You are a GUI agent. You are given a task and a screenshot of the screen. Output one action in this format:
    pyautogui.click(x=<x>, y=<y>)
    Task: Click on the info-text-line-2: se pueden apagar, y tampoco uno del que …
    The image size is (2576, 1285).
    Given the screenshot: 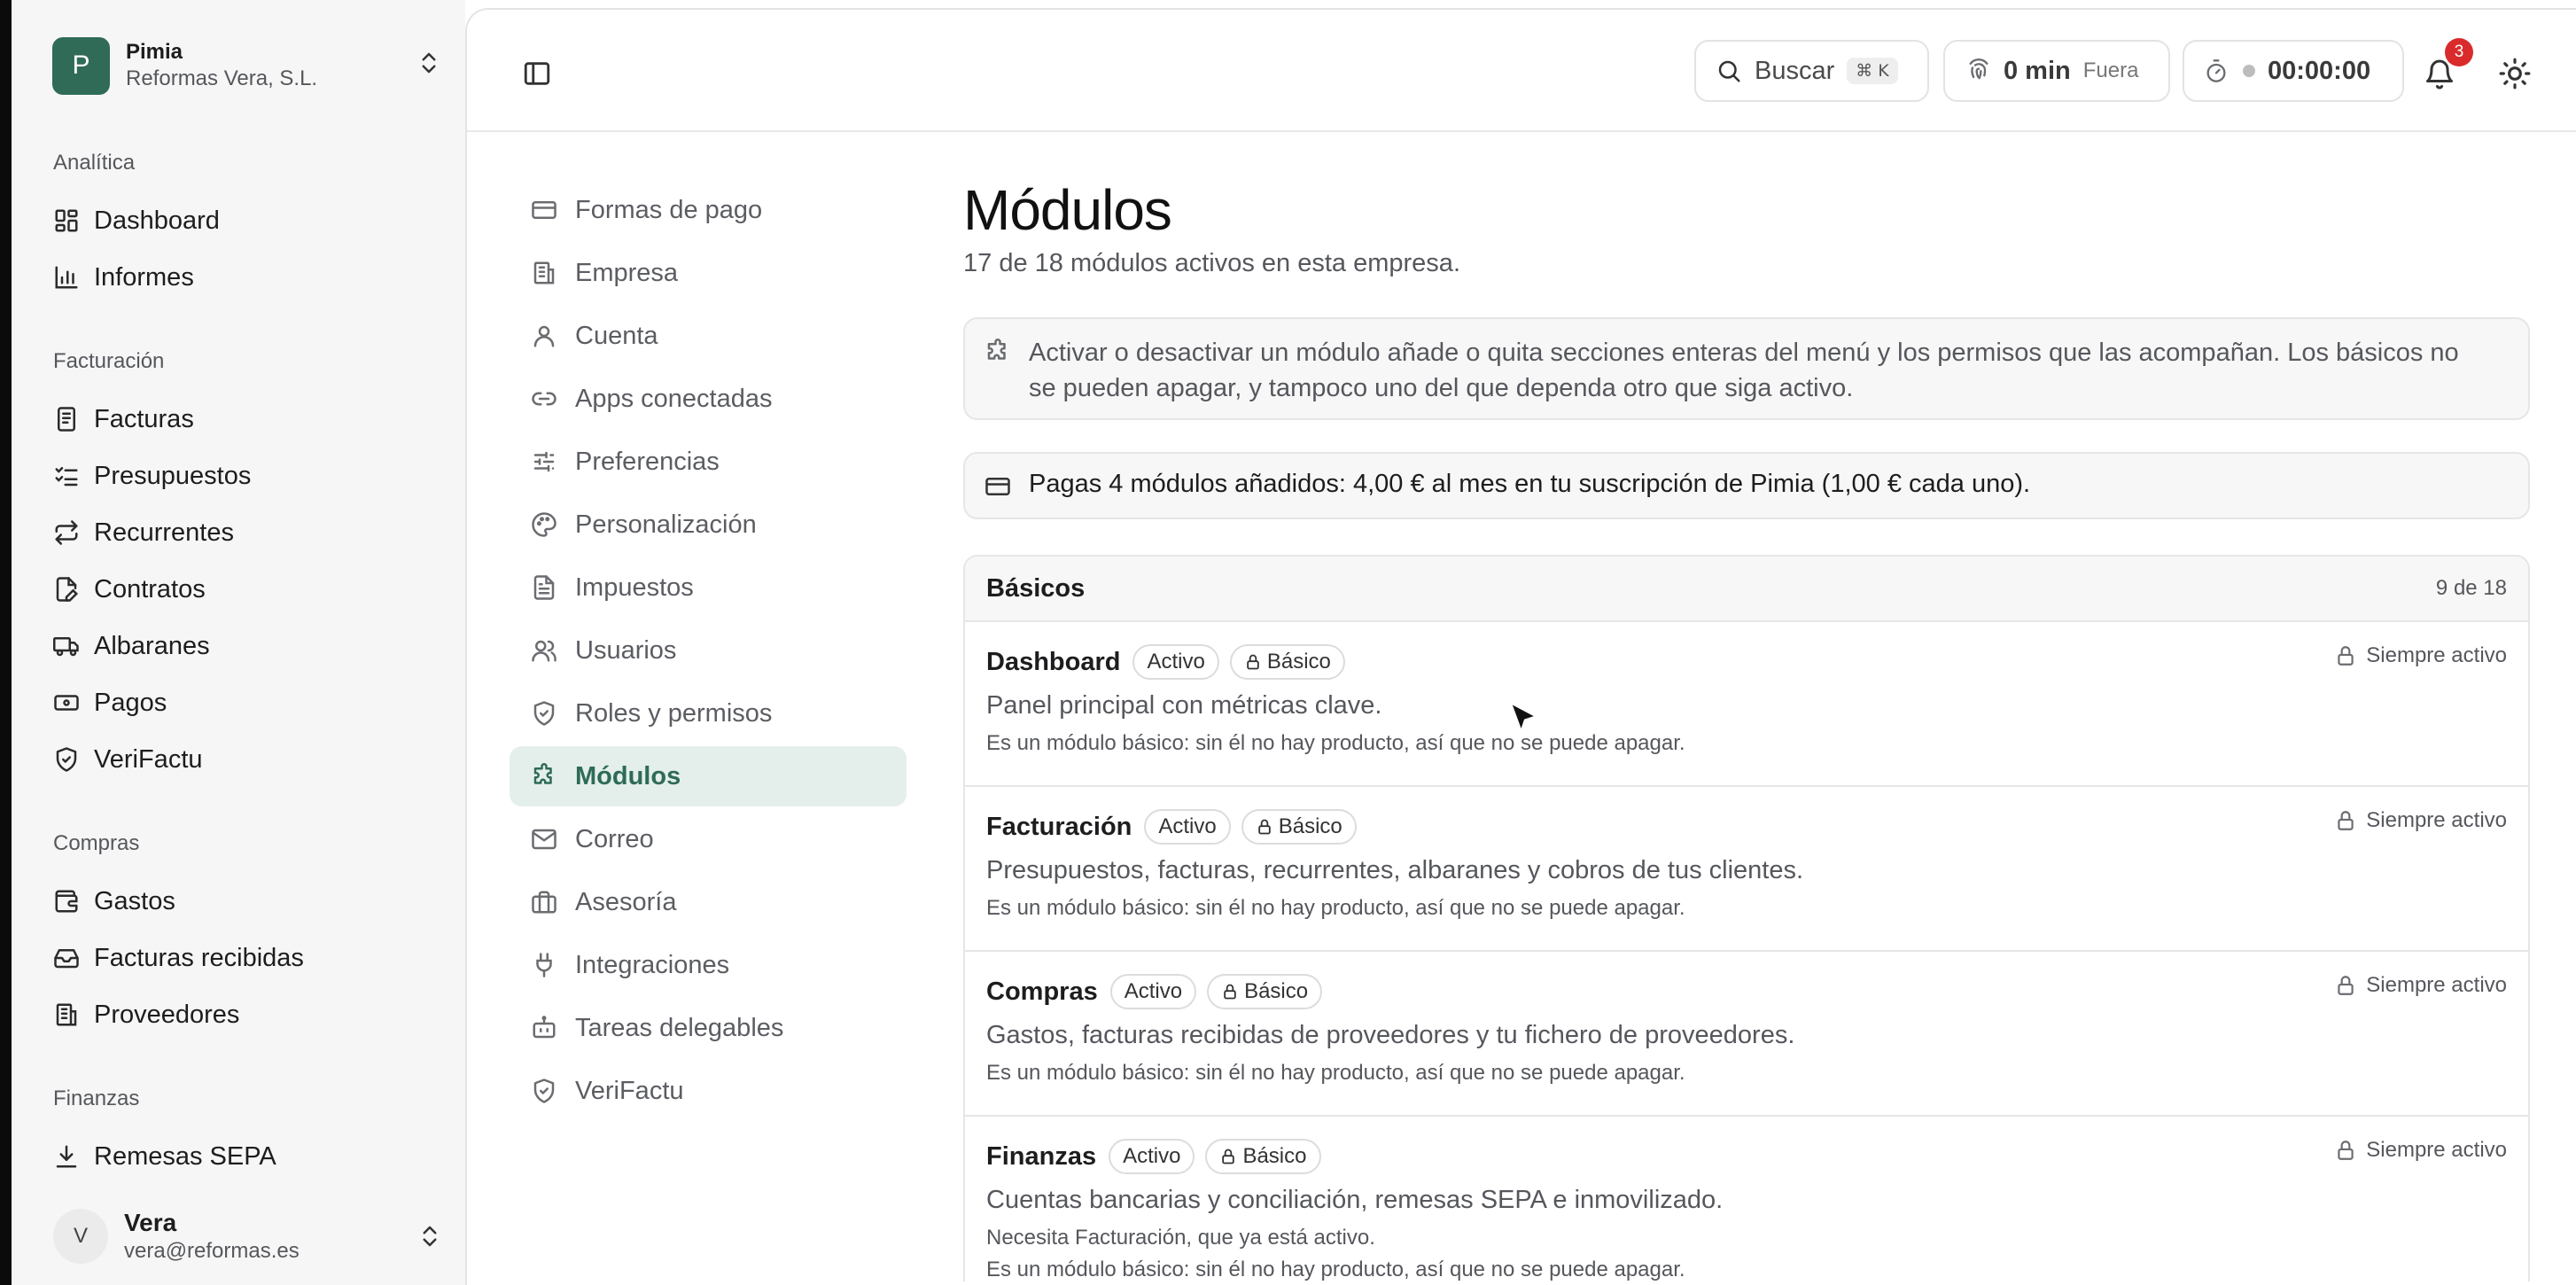 What is the action you would take?
    pyautogui.click(x=1442, y=388)
    